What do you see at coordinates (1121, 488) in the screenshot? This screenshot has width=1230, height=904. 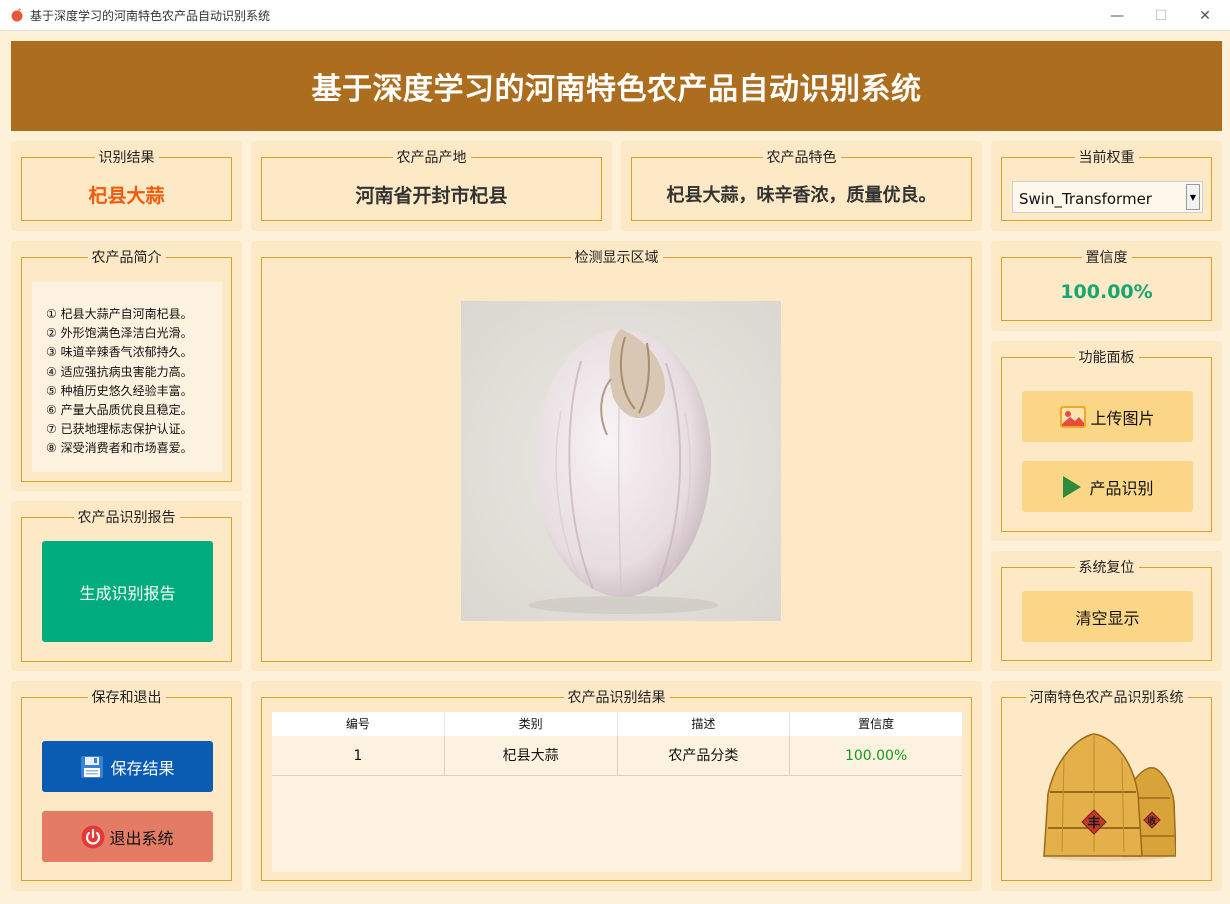 I see `recognize-label: 产品识别` at bounding box center [1121, 488].